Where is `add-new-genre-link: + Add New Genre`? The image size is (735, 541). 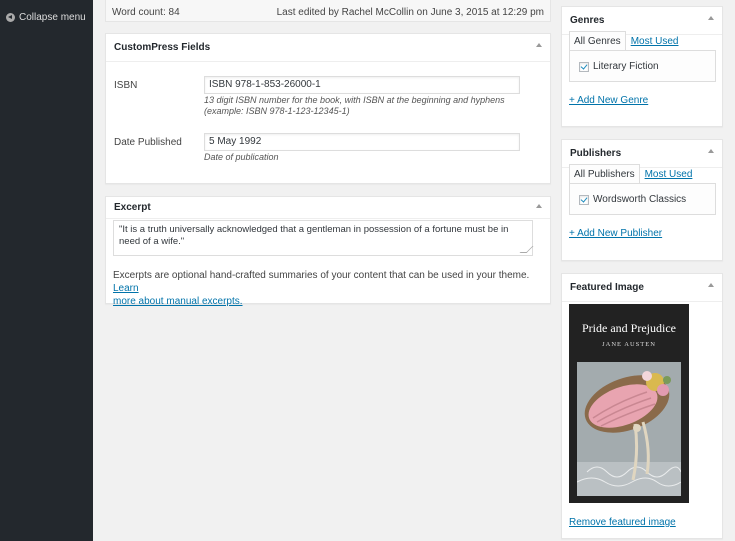 add-new-genre-link: + Add New Genre is located at coordinates (608, 100).